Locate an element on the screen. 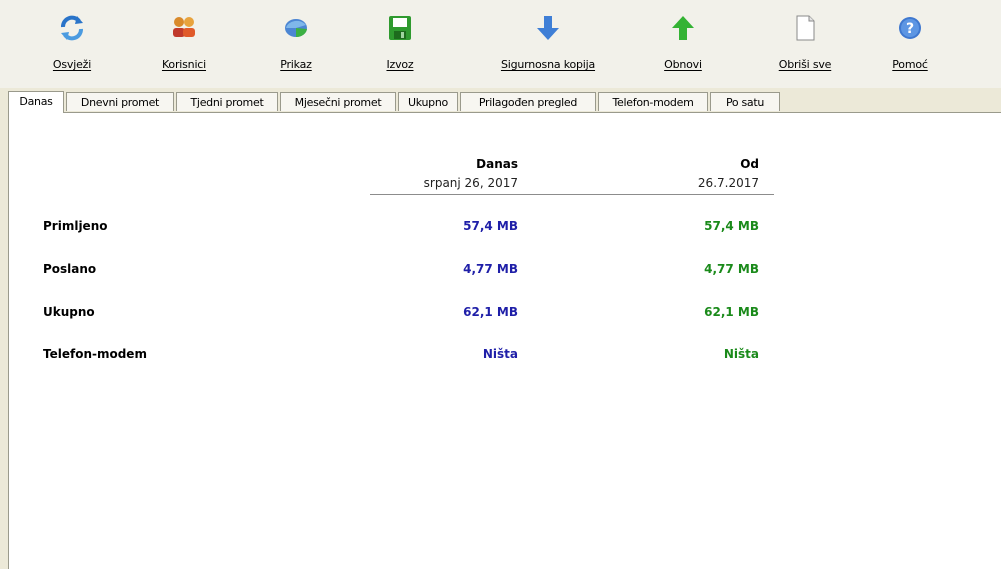 The height and width of the screenshot is (569, 1001). view-button: Prikaz is located at coordinates (296, 44).